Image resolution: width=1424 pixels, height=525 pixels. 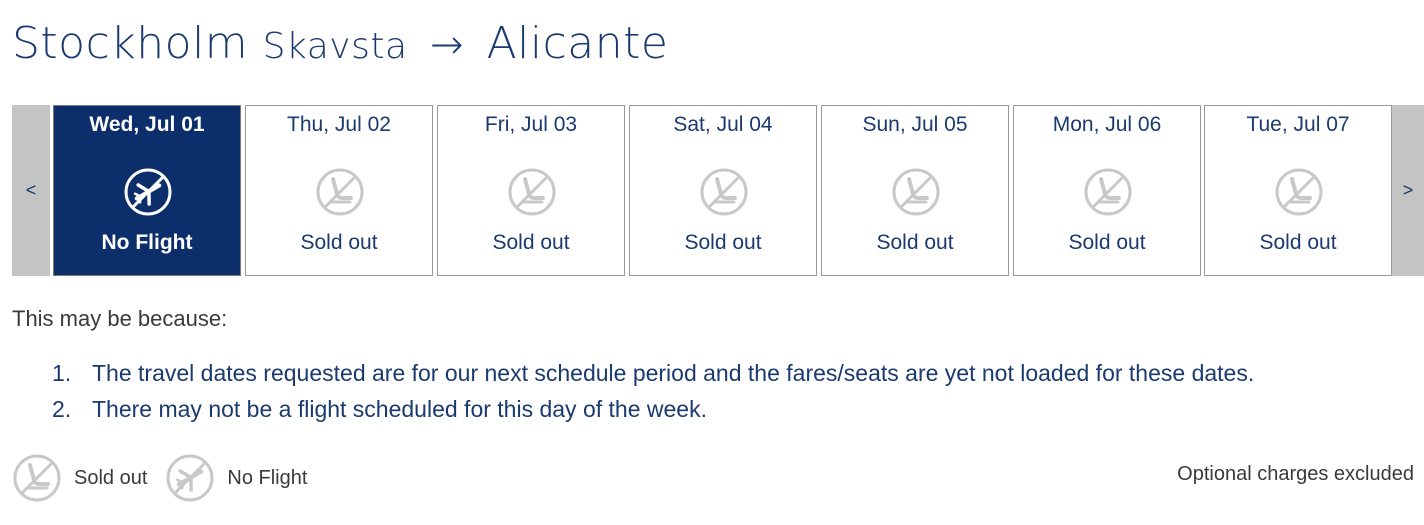 What do you see at coordinates (1295, 474) in the screenshot?
I see `optional-charges-note: Optional charges excluded` at bounding box center [1295, 474].